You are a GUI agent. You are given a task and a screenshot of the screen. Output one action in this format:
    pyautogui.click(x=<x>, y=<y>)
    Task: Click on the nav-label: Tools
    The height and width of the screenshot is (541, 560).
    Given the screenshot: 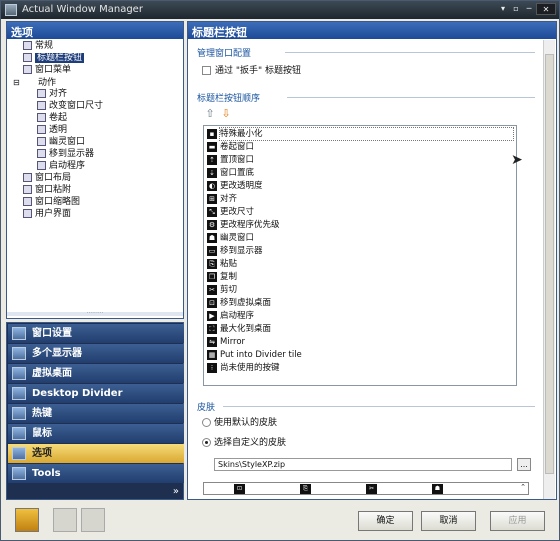 What is the action you would take?
    pyautogui.click(x=46, y=473)
    